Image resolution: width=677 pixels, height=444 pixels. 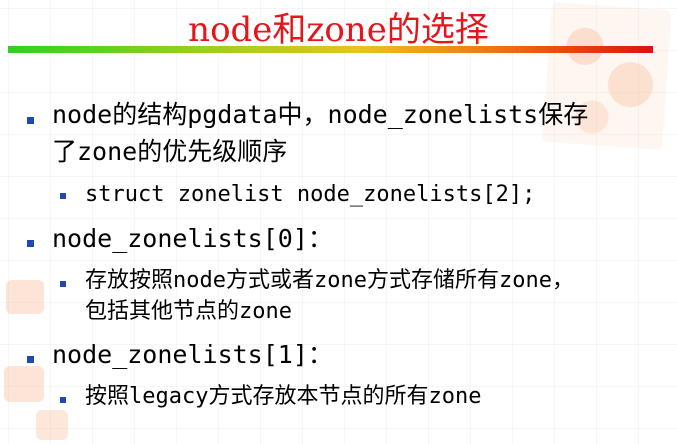 I want to click on bullet-text-line: 了zone的优先级顺序, so click(x=170, y=151).